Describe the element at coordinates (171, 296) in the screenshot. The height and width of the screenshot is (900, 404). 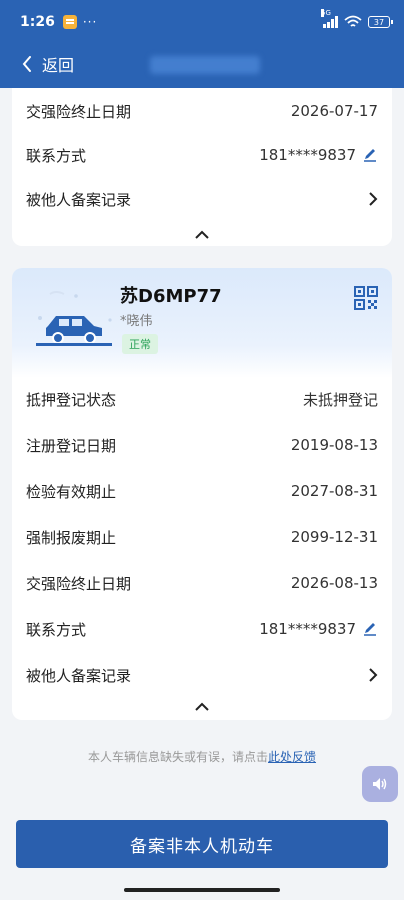
I see `plate-number: 苏D6MP77` at that location.